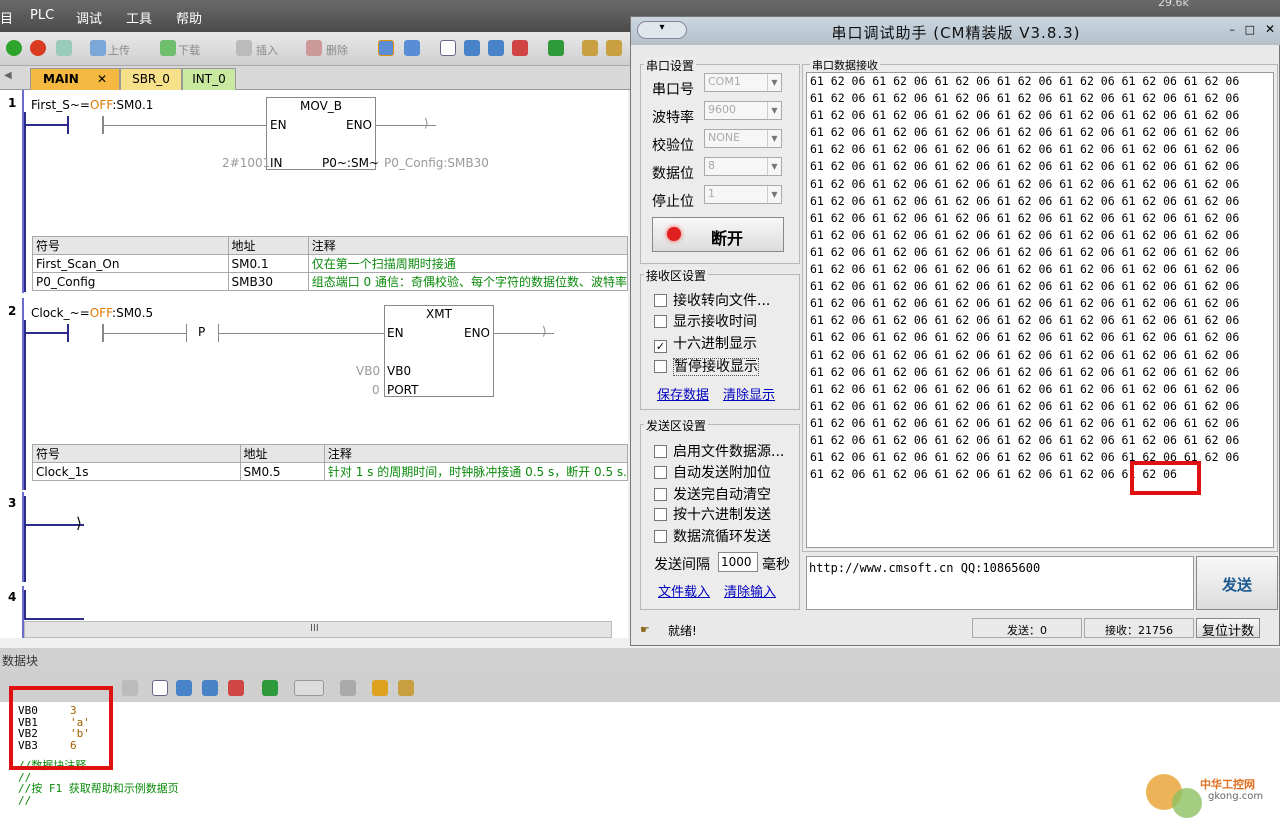  Describe the element at coordinates (1139, 628) in the screenshot. I see `recv-counter: 接收：21756` at that location.